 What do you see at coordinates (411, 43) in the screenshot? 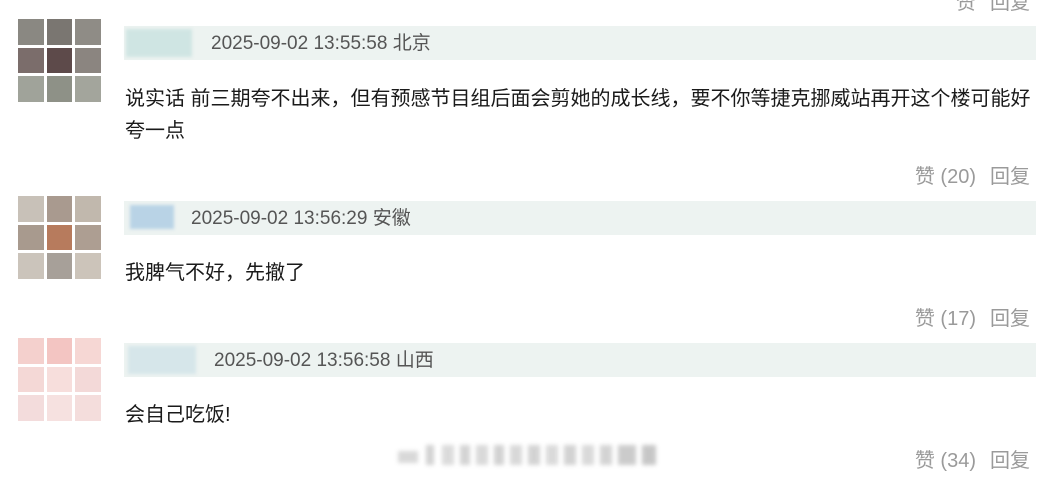
I see `location: 北京` at bounding box center [411, 43].